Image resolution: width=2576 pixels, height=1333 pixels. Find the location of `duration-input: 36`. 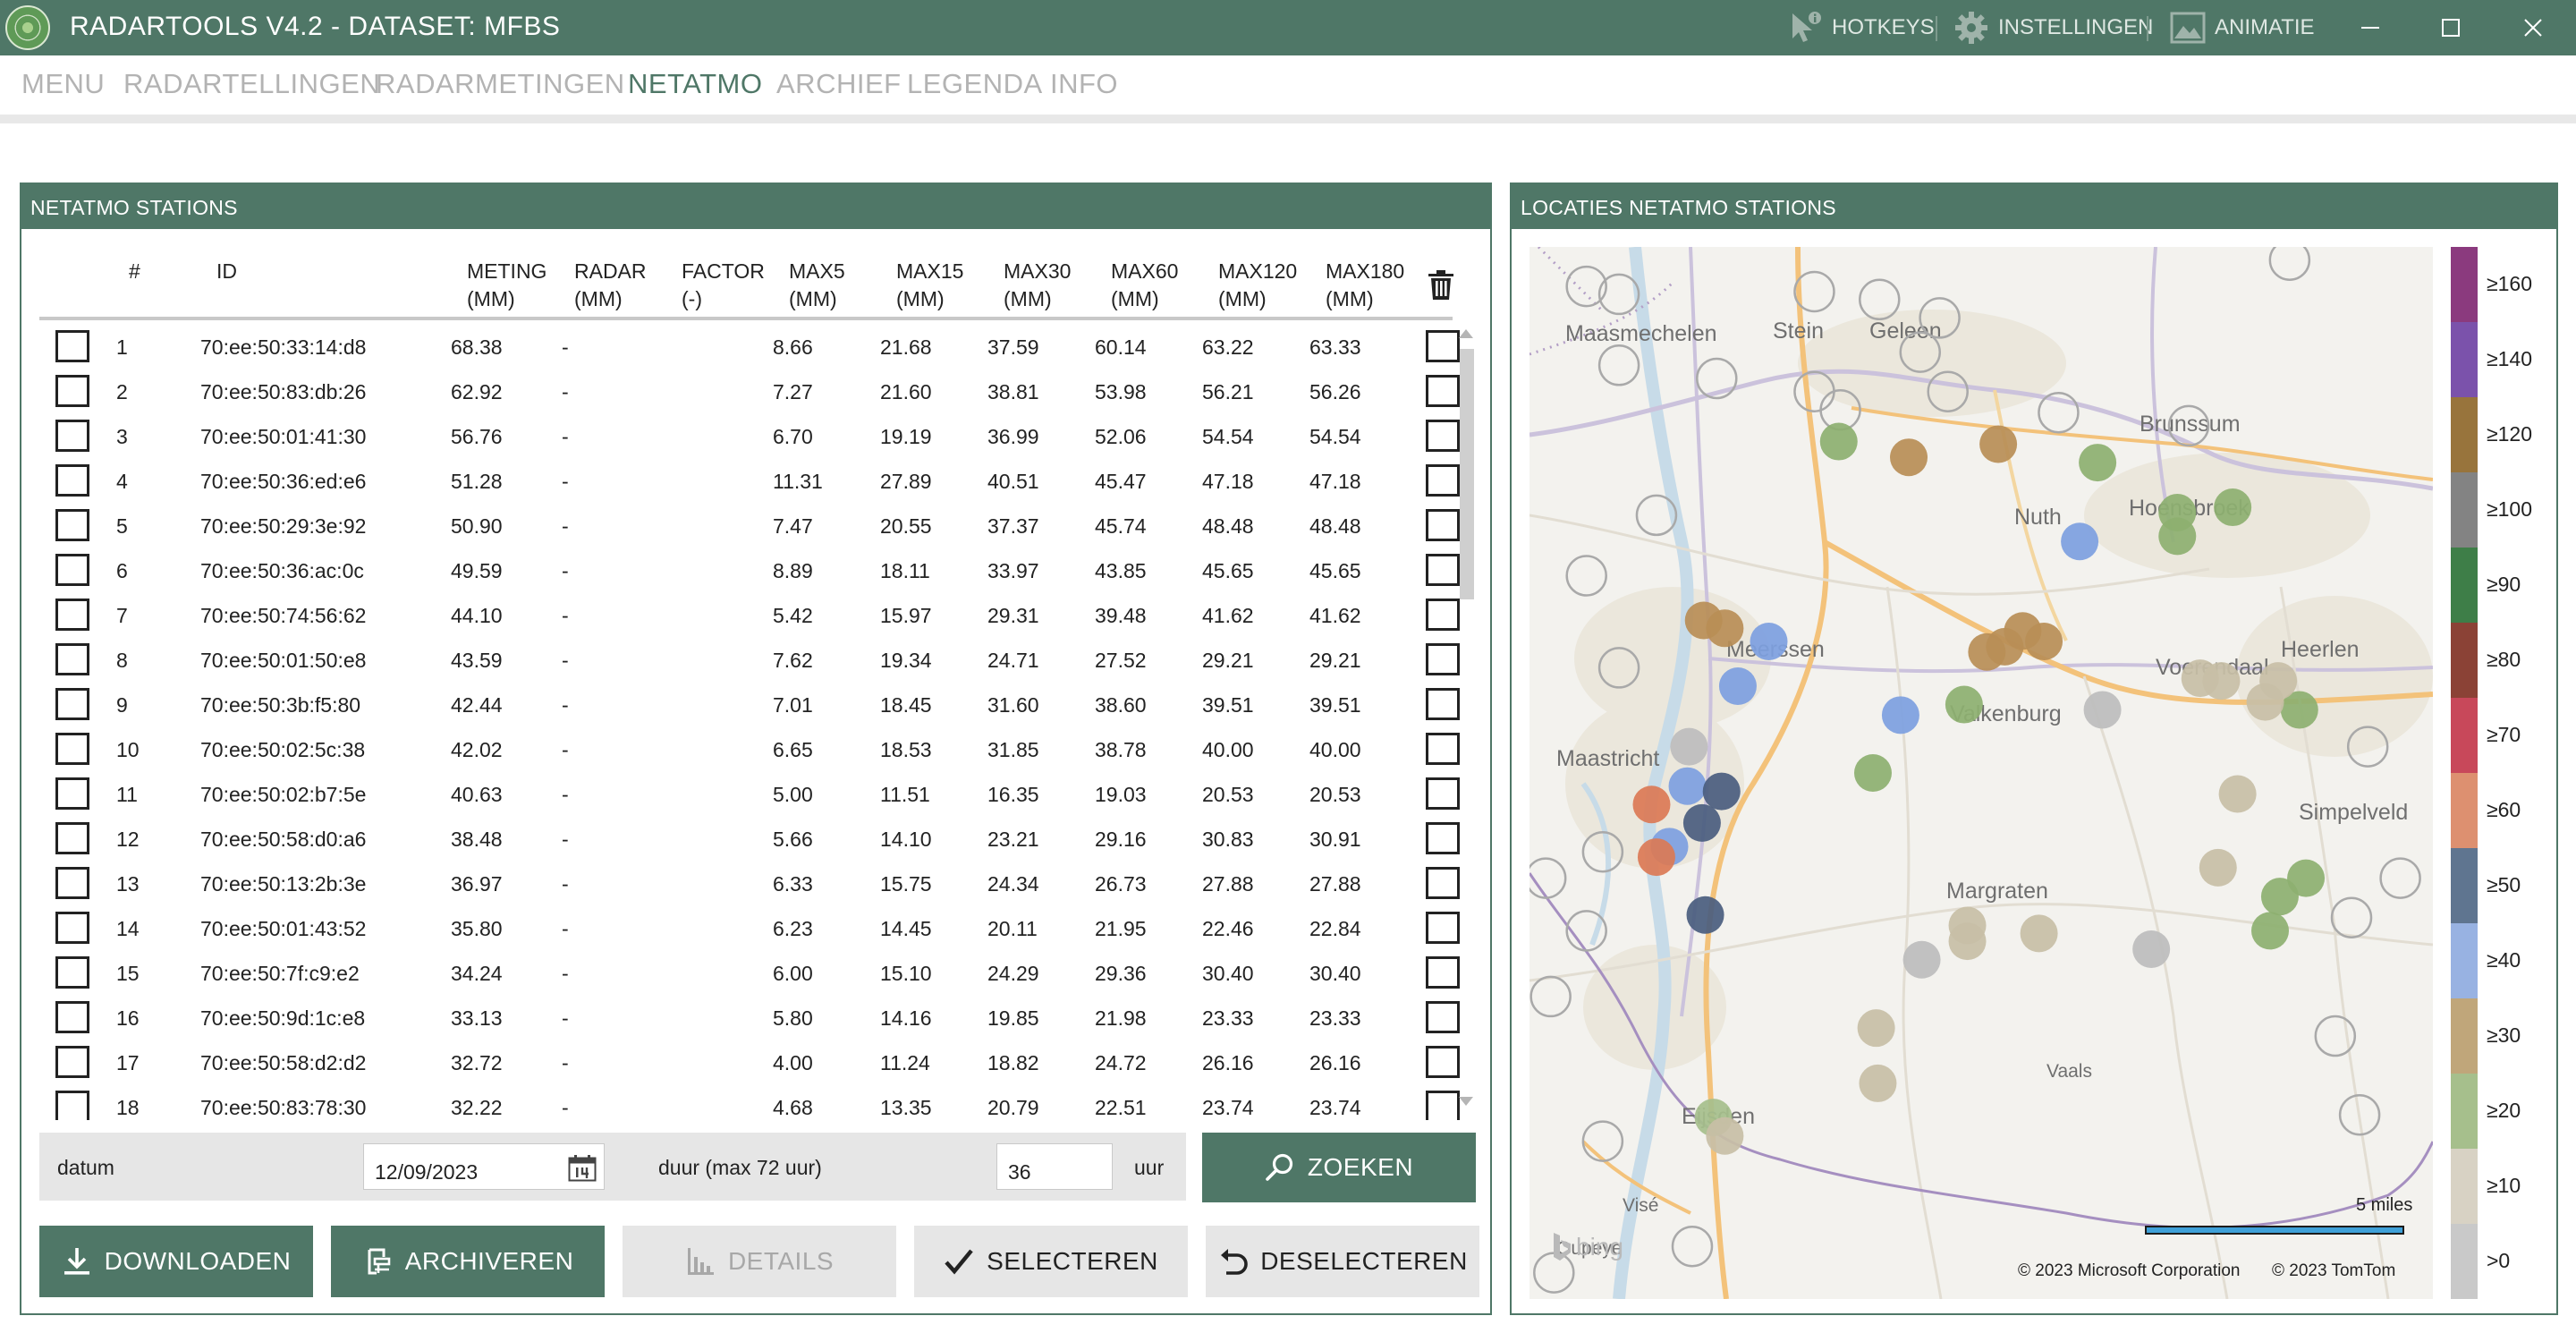

duration-input: 36 is located at coordinates (1054, 1166).